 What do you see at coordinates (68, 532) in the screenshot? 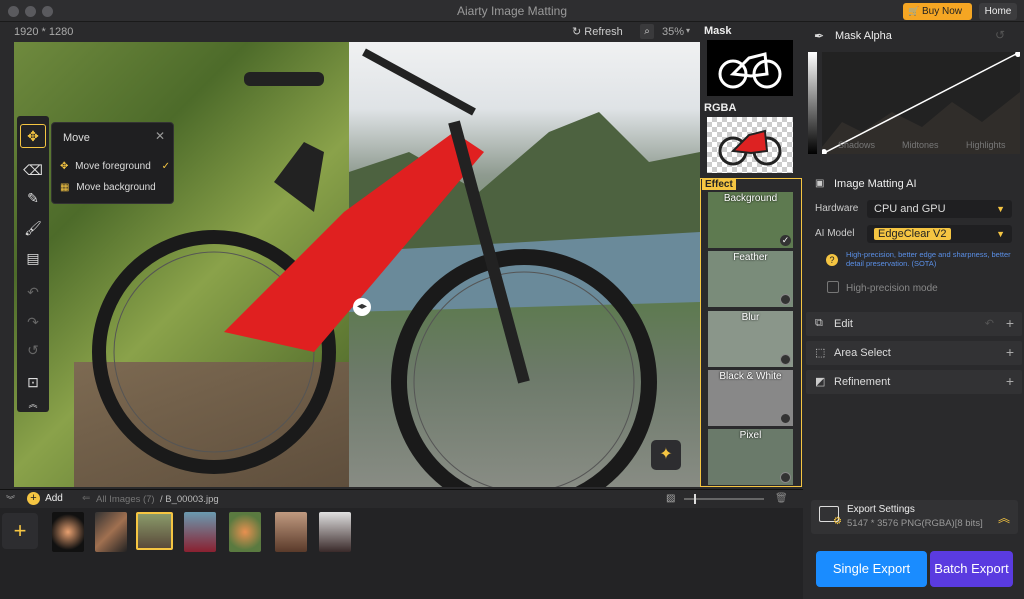
I see `thumbnail-jellyfish` at bounding box center [68, 532].